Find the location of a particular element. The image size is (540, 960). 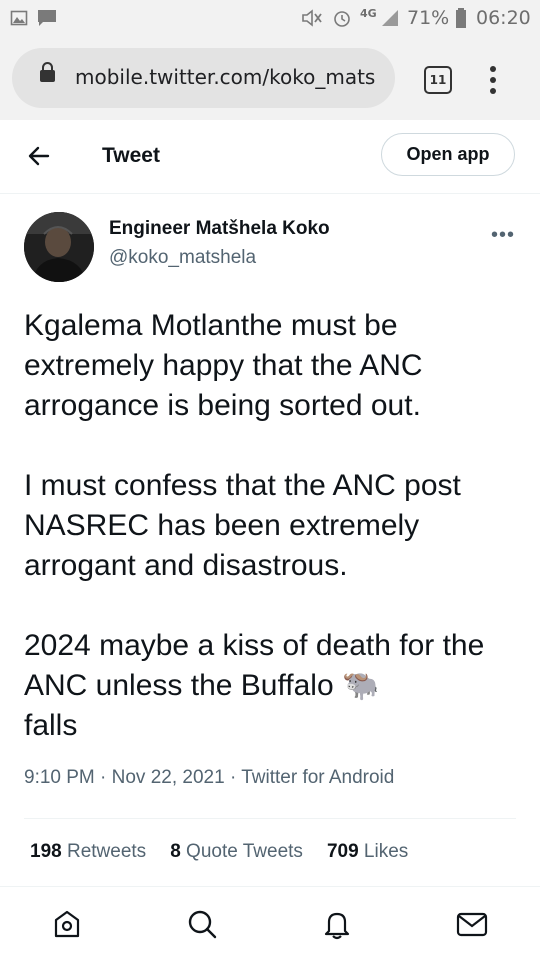

retweets-count: 198 is located at coordinates (46, 851).